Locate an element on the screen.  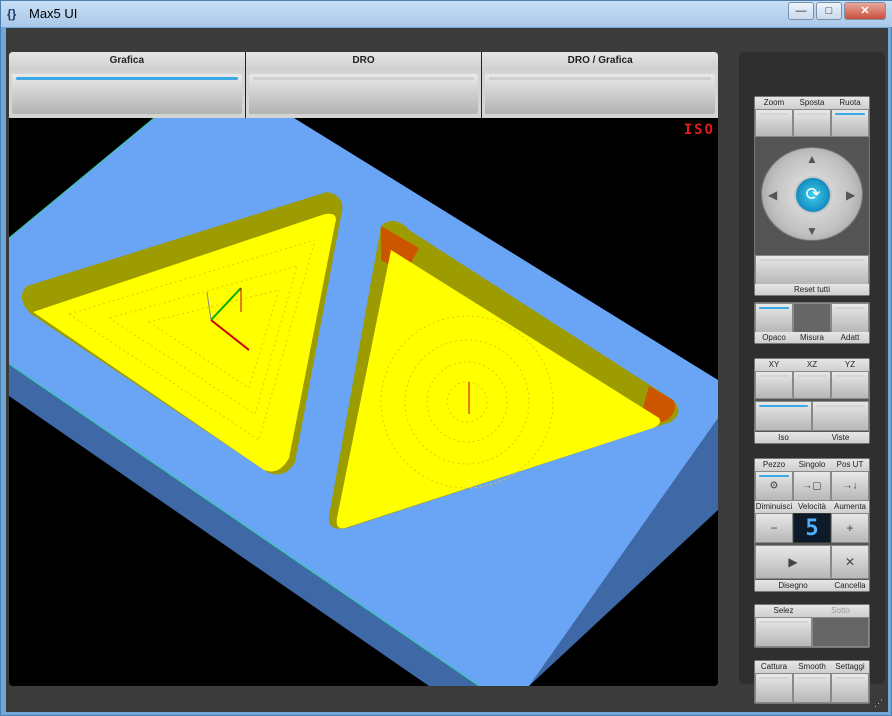
delete-button: ✕ is located at coordinates (850, 562).